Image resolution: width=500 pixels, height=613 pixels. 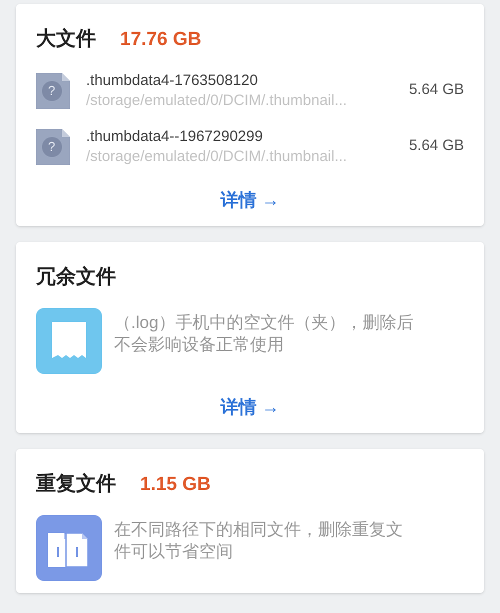 I want to click on category-title: 大文件, so click(x=66, y=39).